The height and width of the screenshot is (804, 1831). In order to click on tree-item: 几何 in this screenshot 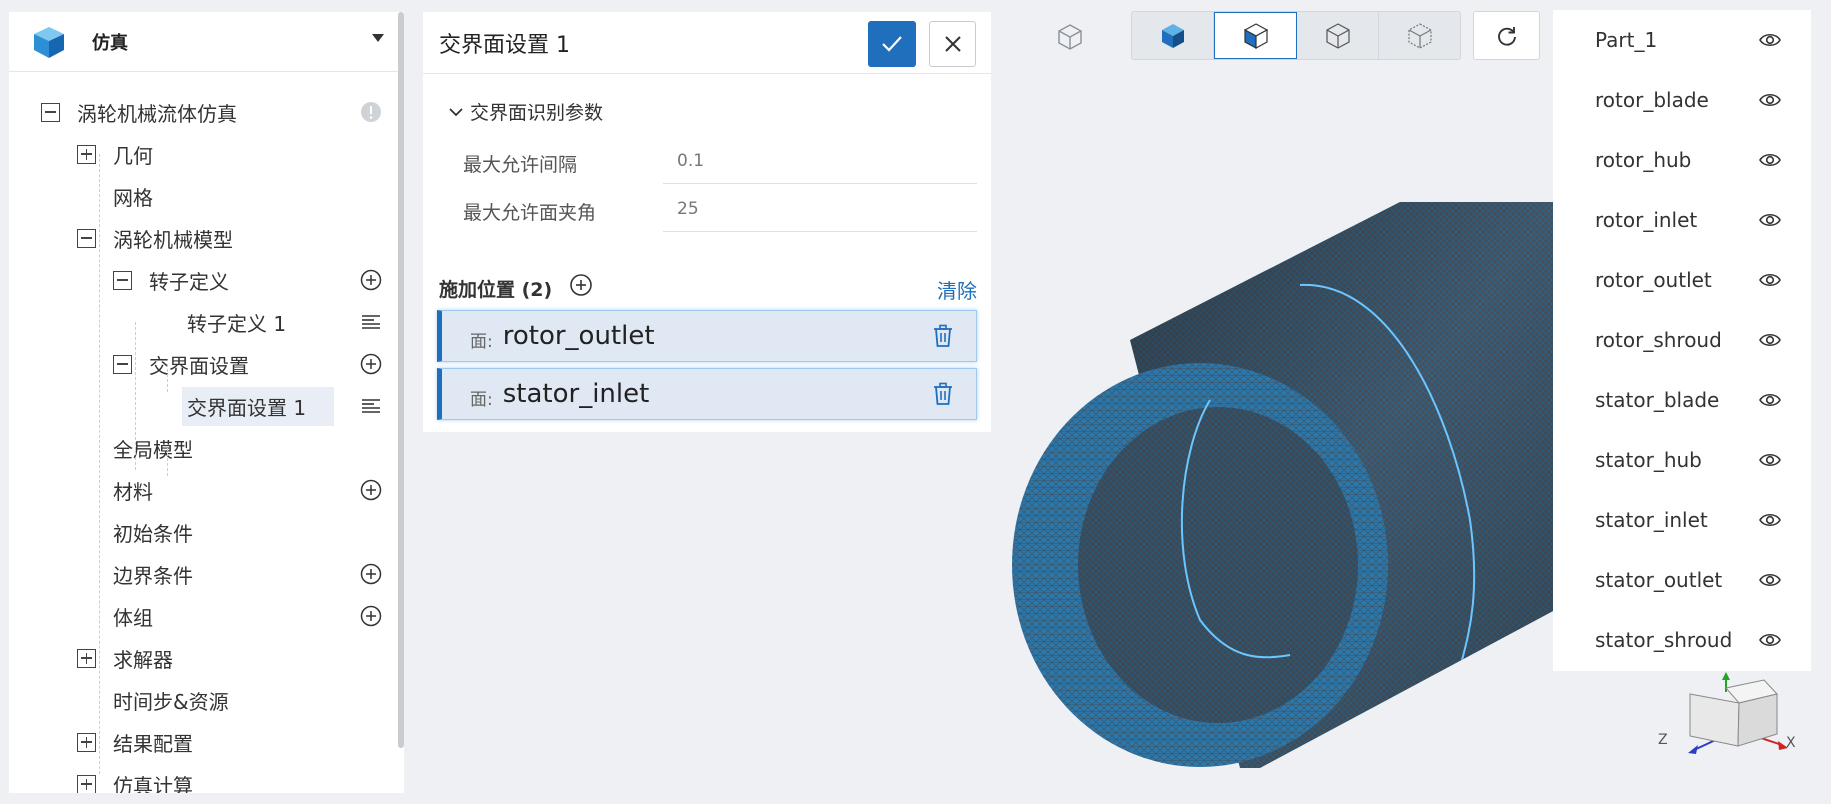, I will do `click(206, 154)`.